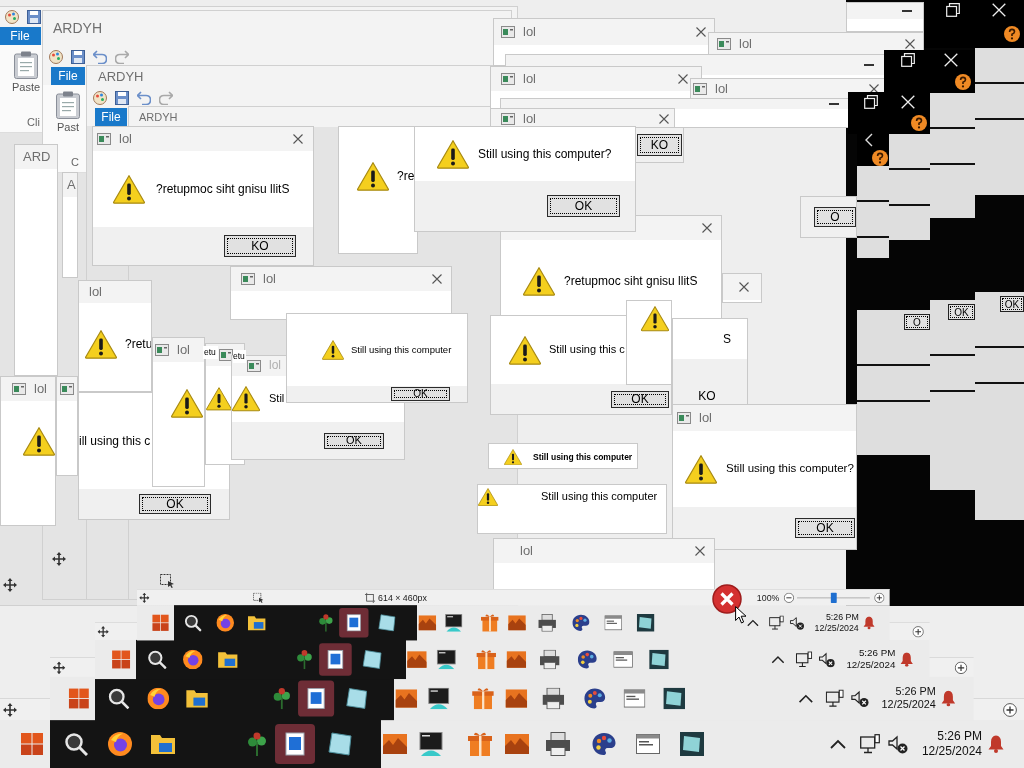 Image resolution: width=1024 pixels, height=768 pixels. What do you see at coordinates (115, 441) in the screenshot?
I see `dialog-message: ill using this c` at bounding box center [115, 441].